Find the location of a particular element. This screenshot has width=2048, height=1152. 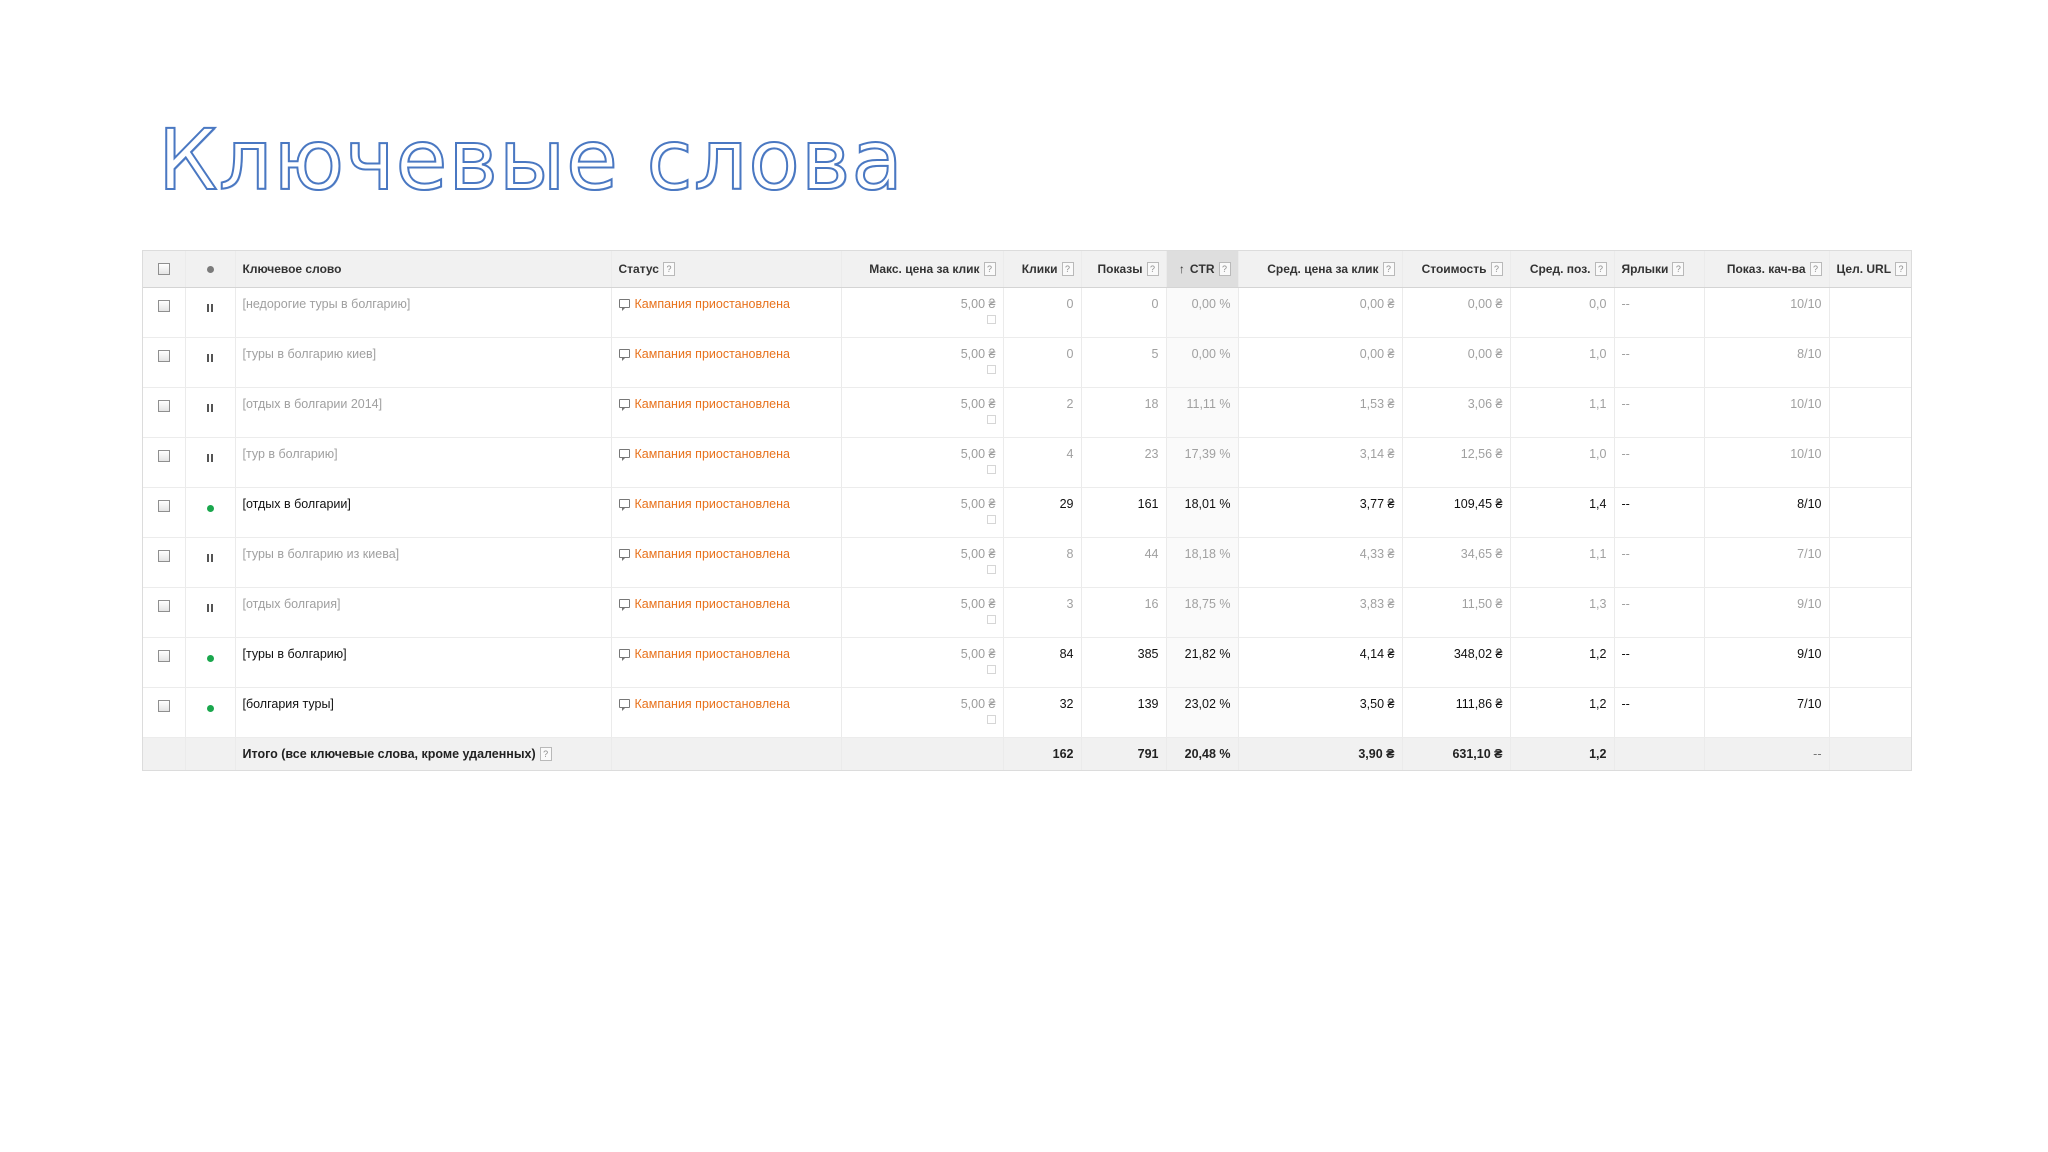

header-status: Статус? is located at coordinates (726, 269).